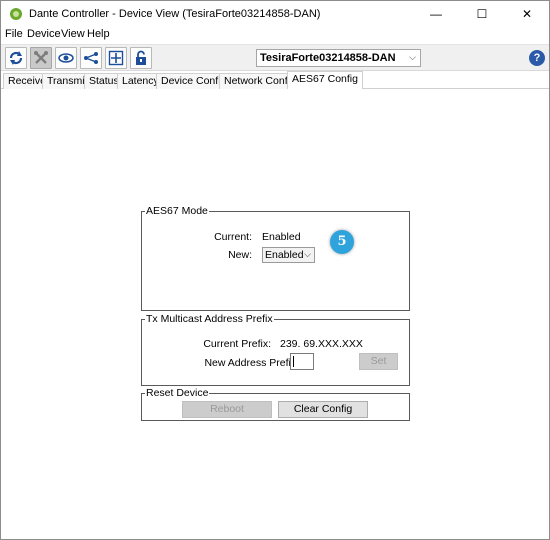 The height and width of the screenshot is (540, 550). I want to click on set-button: Set, so click(378, 361).